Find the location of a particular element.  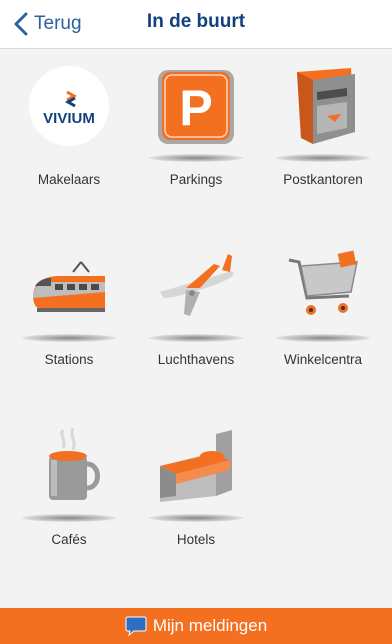

tile-luchthavens: Luchthavens is located at coordinates (196, 303).